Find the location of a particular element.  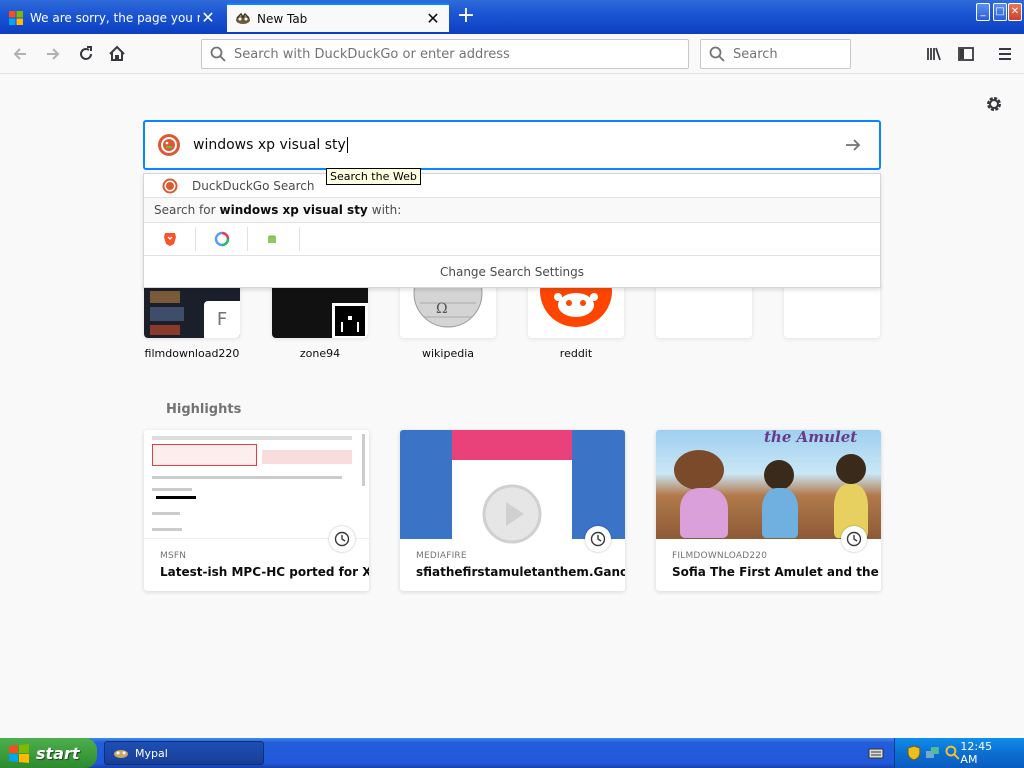

card-thumbnail: the Amulet is located at coordinates (768, 484).